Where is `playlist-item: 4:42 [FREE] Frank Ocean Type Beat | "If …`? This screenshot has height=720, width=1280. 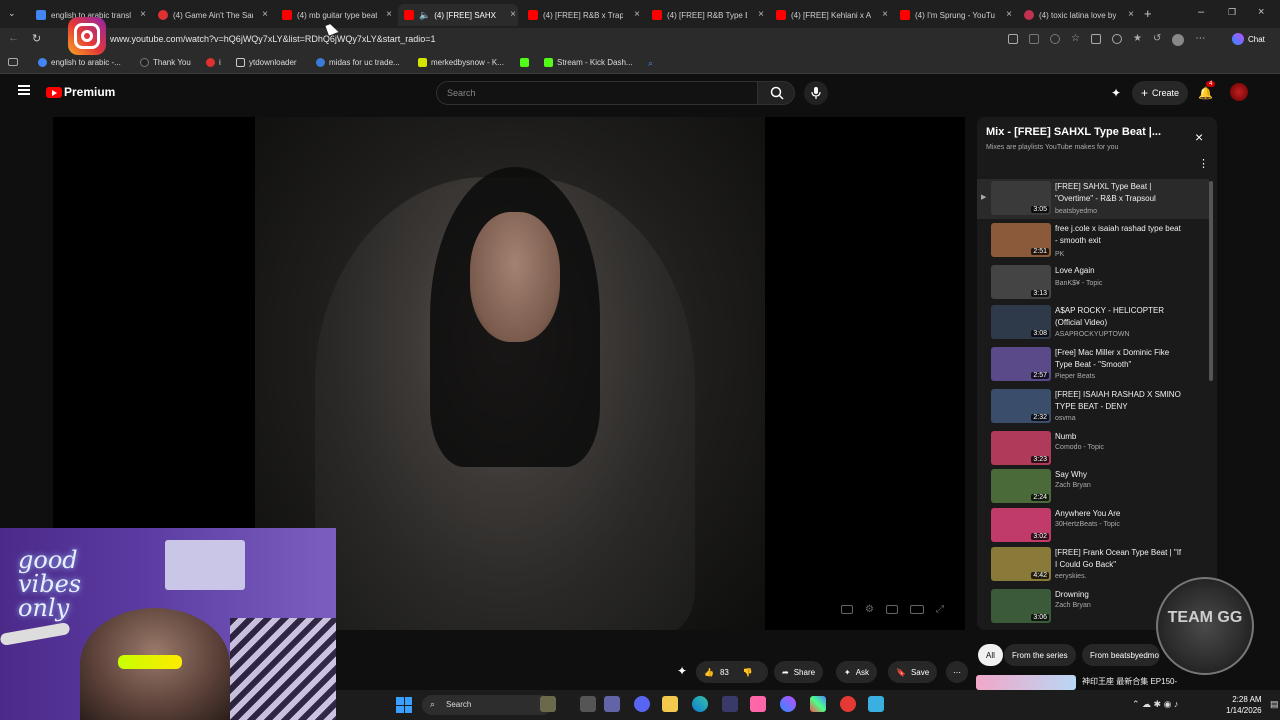
playlist-item: 4:42 [FREE] Frank Ocean Type Beat | "If … is located at coordinates (1093, 565).